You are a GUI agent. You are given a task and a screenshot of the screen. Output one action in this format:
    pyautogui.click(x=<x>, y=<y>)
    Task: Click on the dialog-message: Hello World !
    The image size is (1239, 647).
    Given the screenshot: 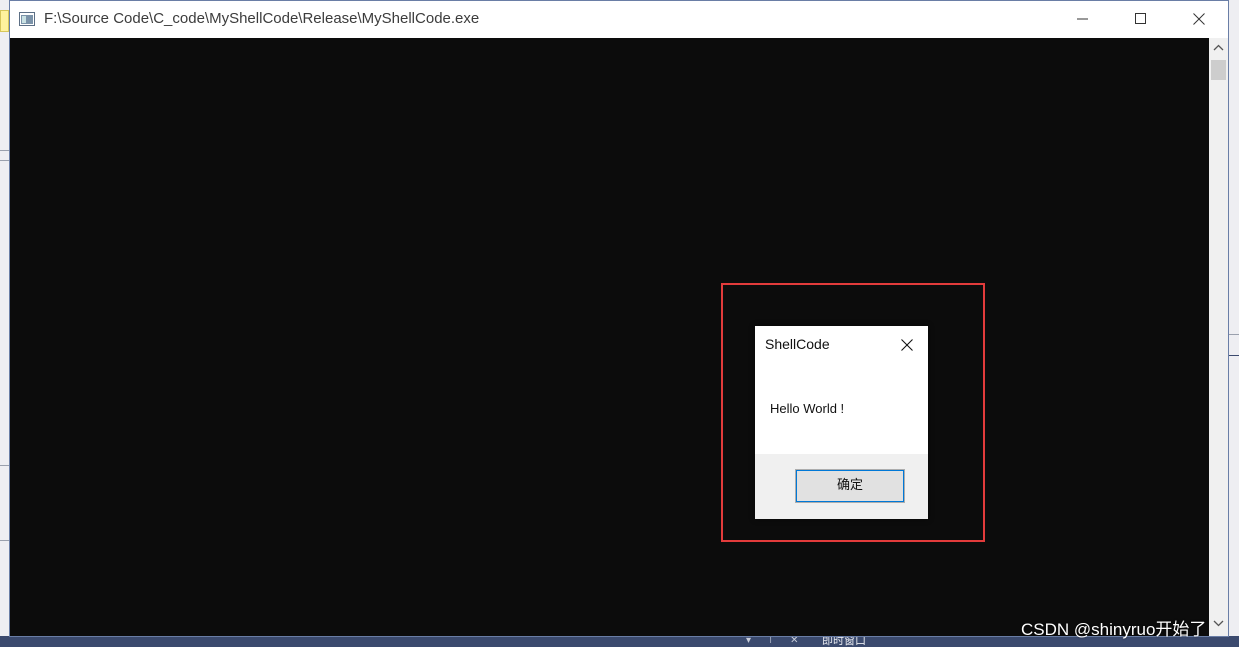 What is the action you would take?
    pyautogui.click(x=807, y=408)
    